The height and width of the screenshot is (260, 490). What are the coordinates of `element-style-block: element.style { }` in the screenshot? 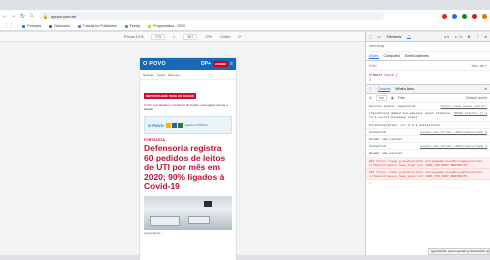 It's located at (428, 78).